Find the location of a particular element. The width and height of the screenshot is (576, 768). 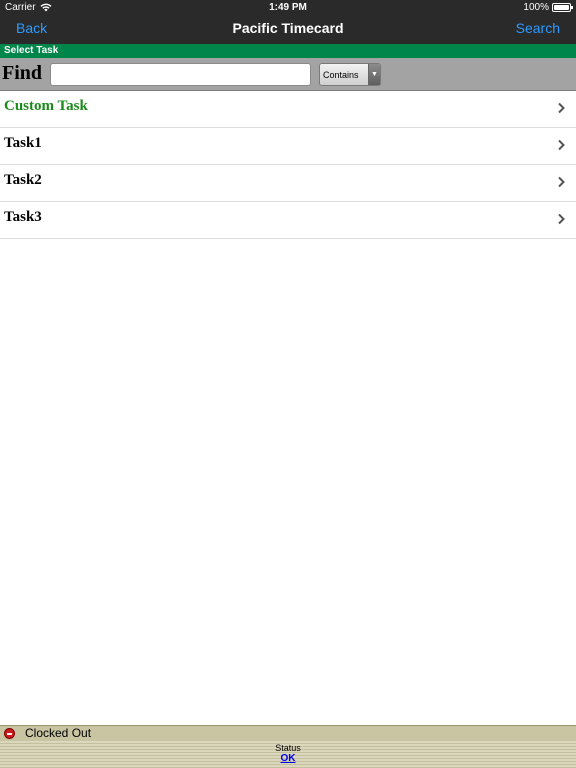

match-mode-value: Contains is located at coordinates (341, 75).